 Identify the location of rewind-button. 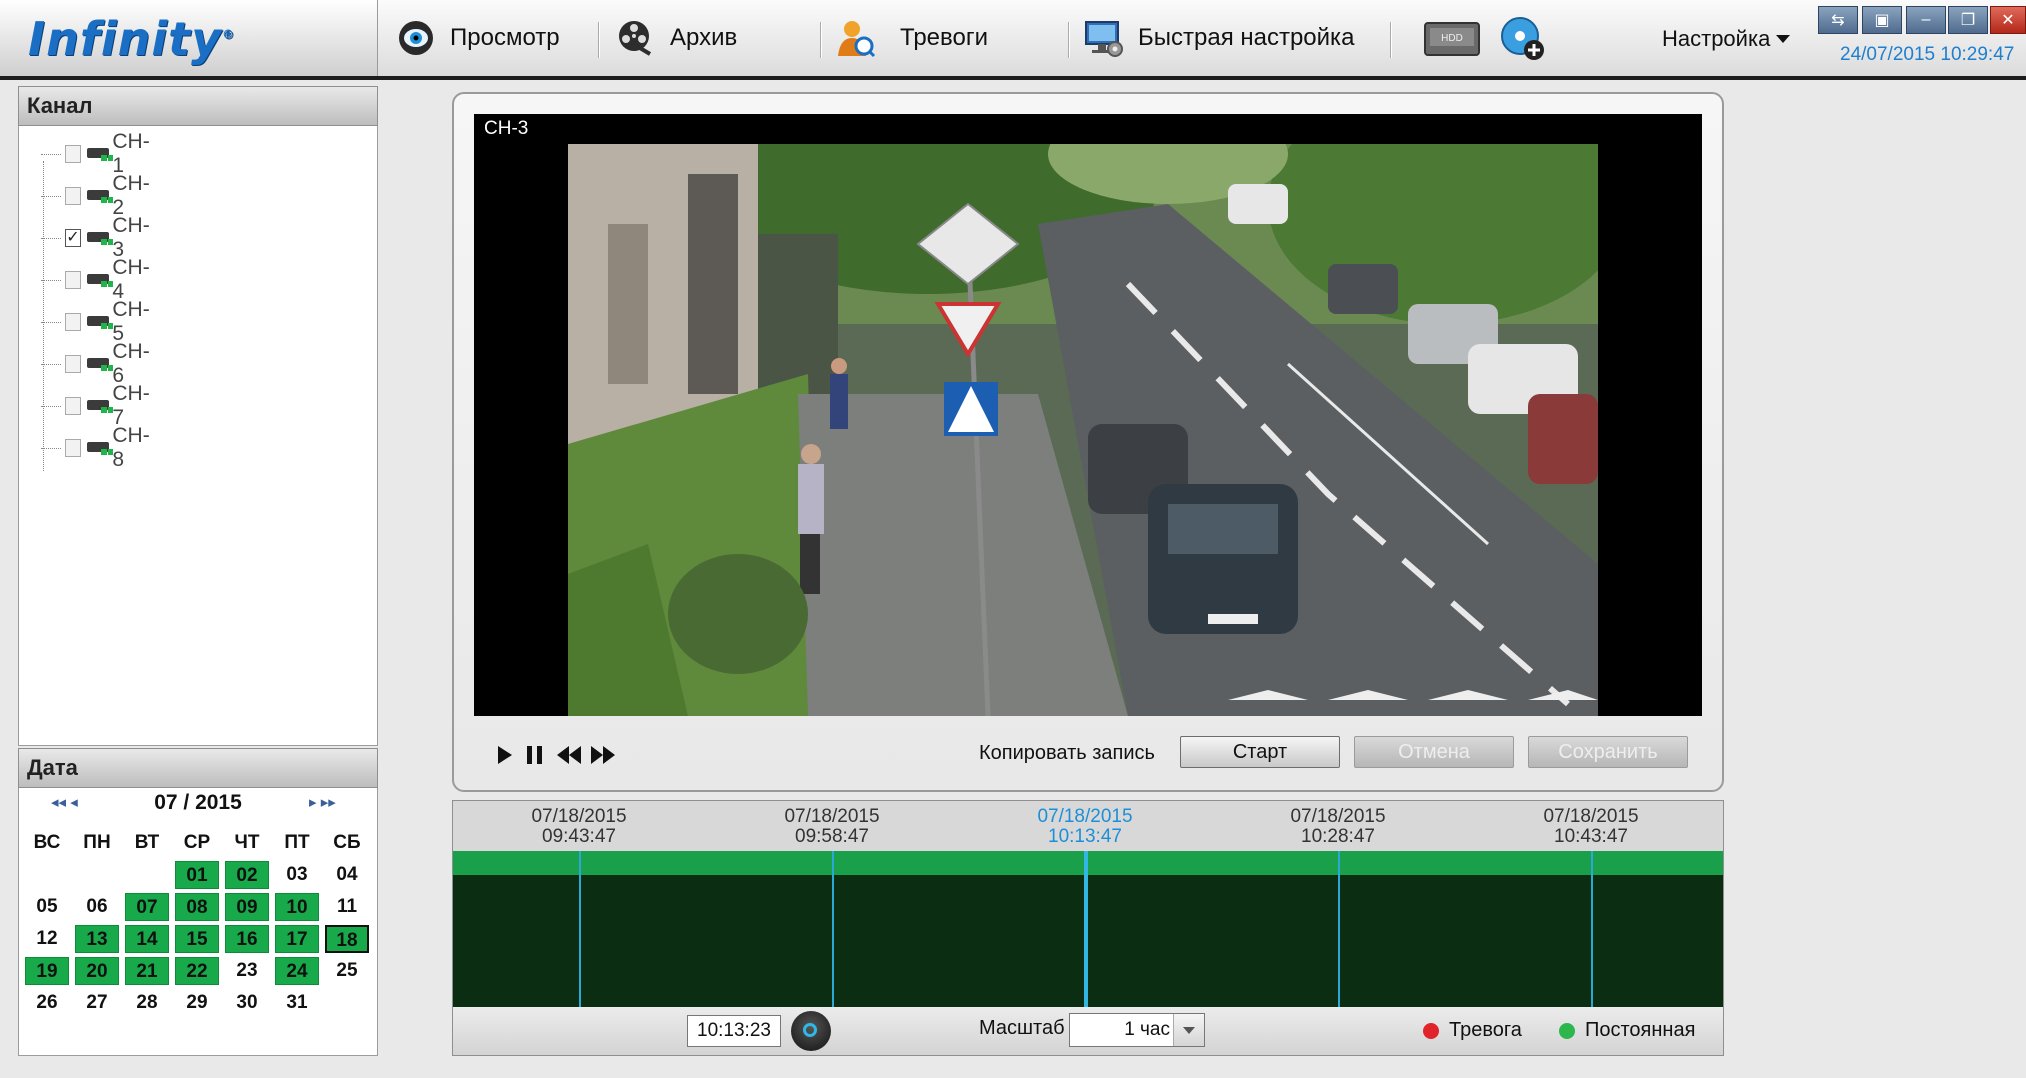
(569, 755).